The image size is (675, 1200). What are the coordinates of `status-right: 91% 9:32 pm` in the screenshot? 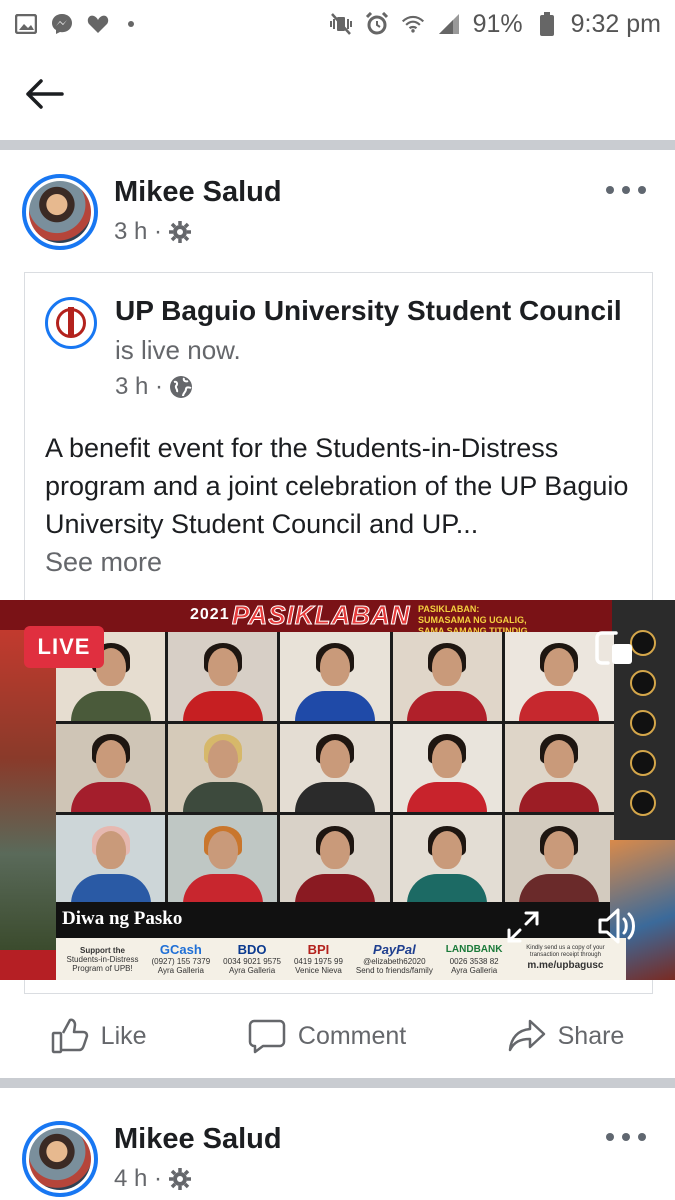 It's located at (495, 24).